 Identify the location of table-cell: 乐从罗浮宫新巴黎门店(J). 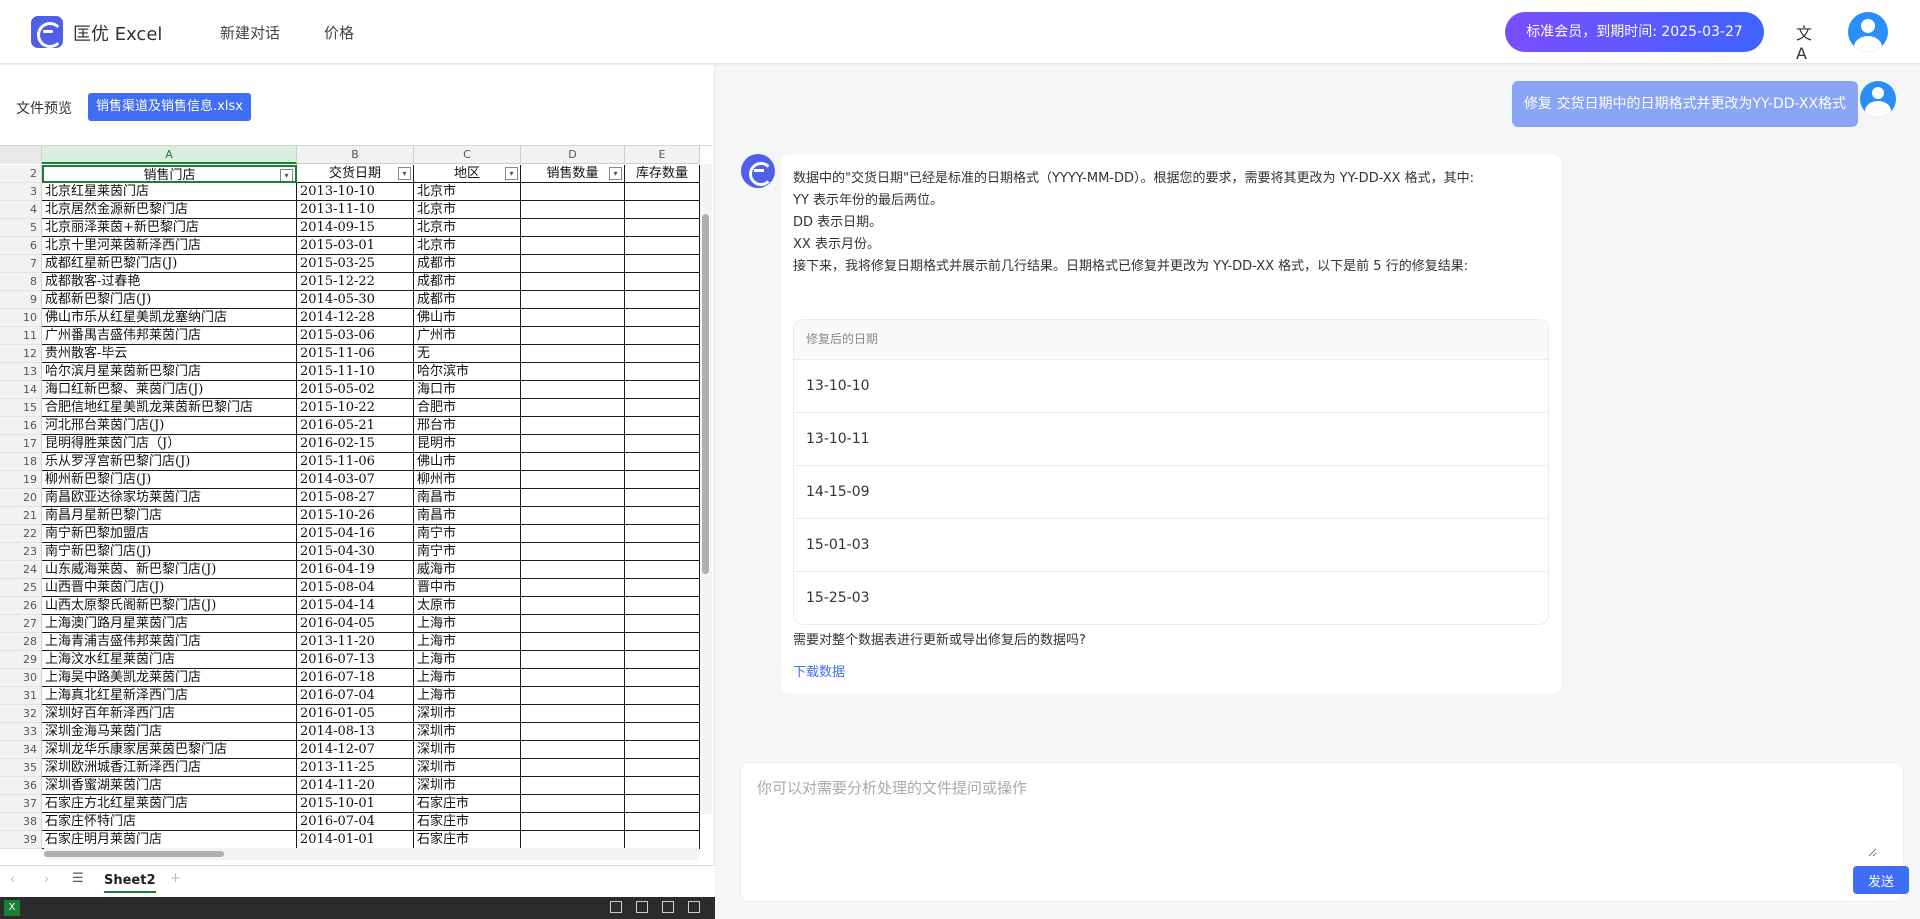
(169, 462).